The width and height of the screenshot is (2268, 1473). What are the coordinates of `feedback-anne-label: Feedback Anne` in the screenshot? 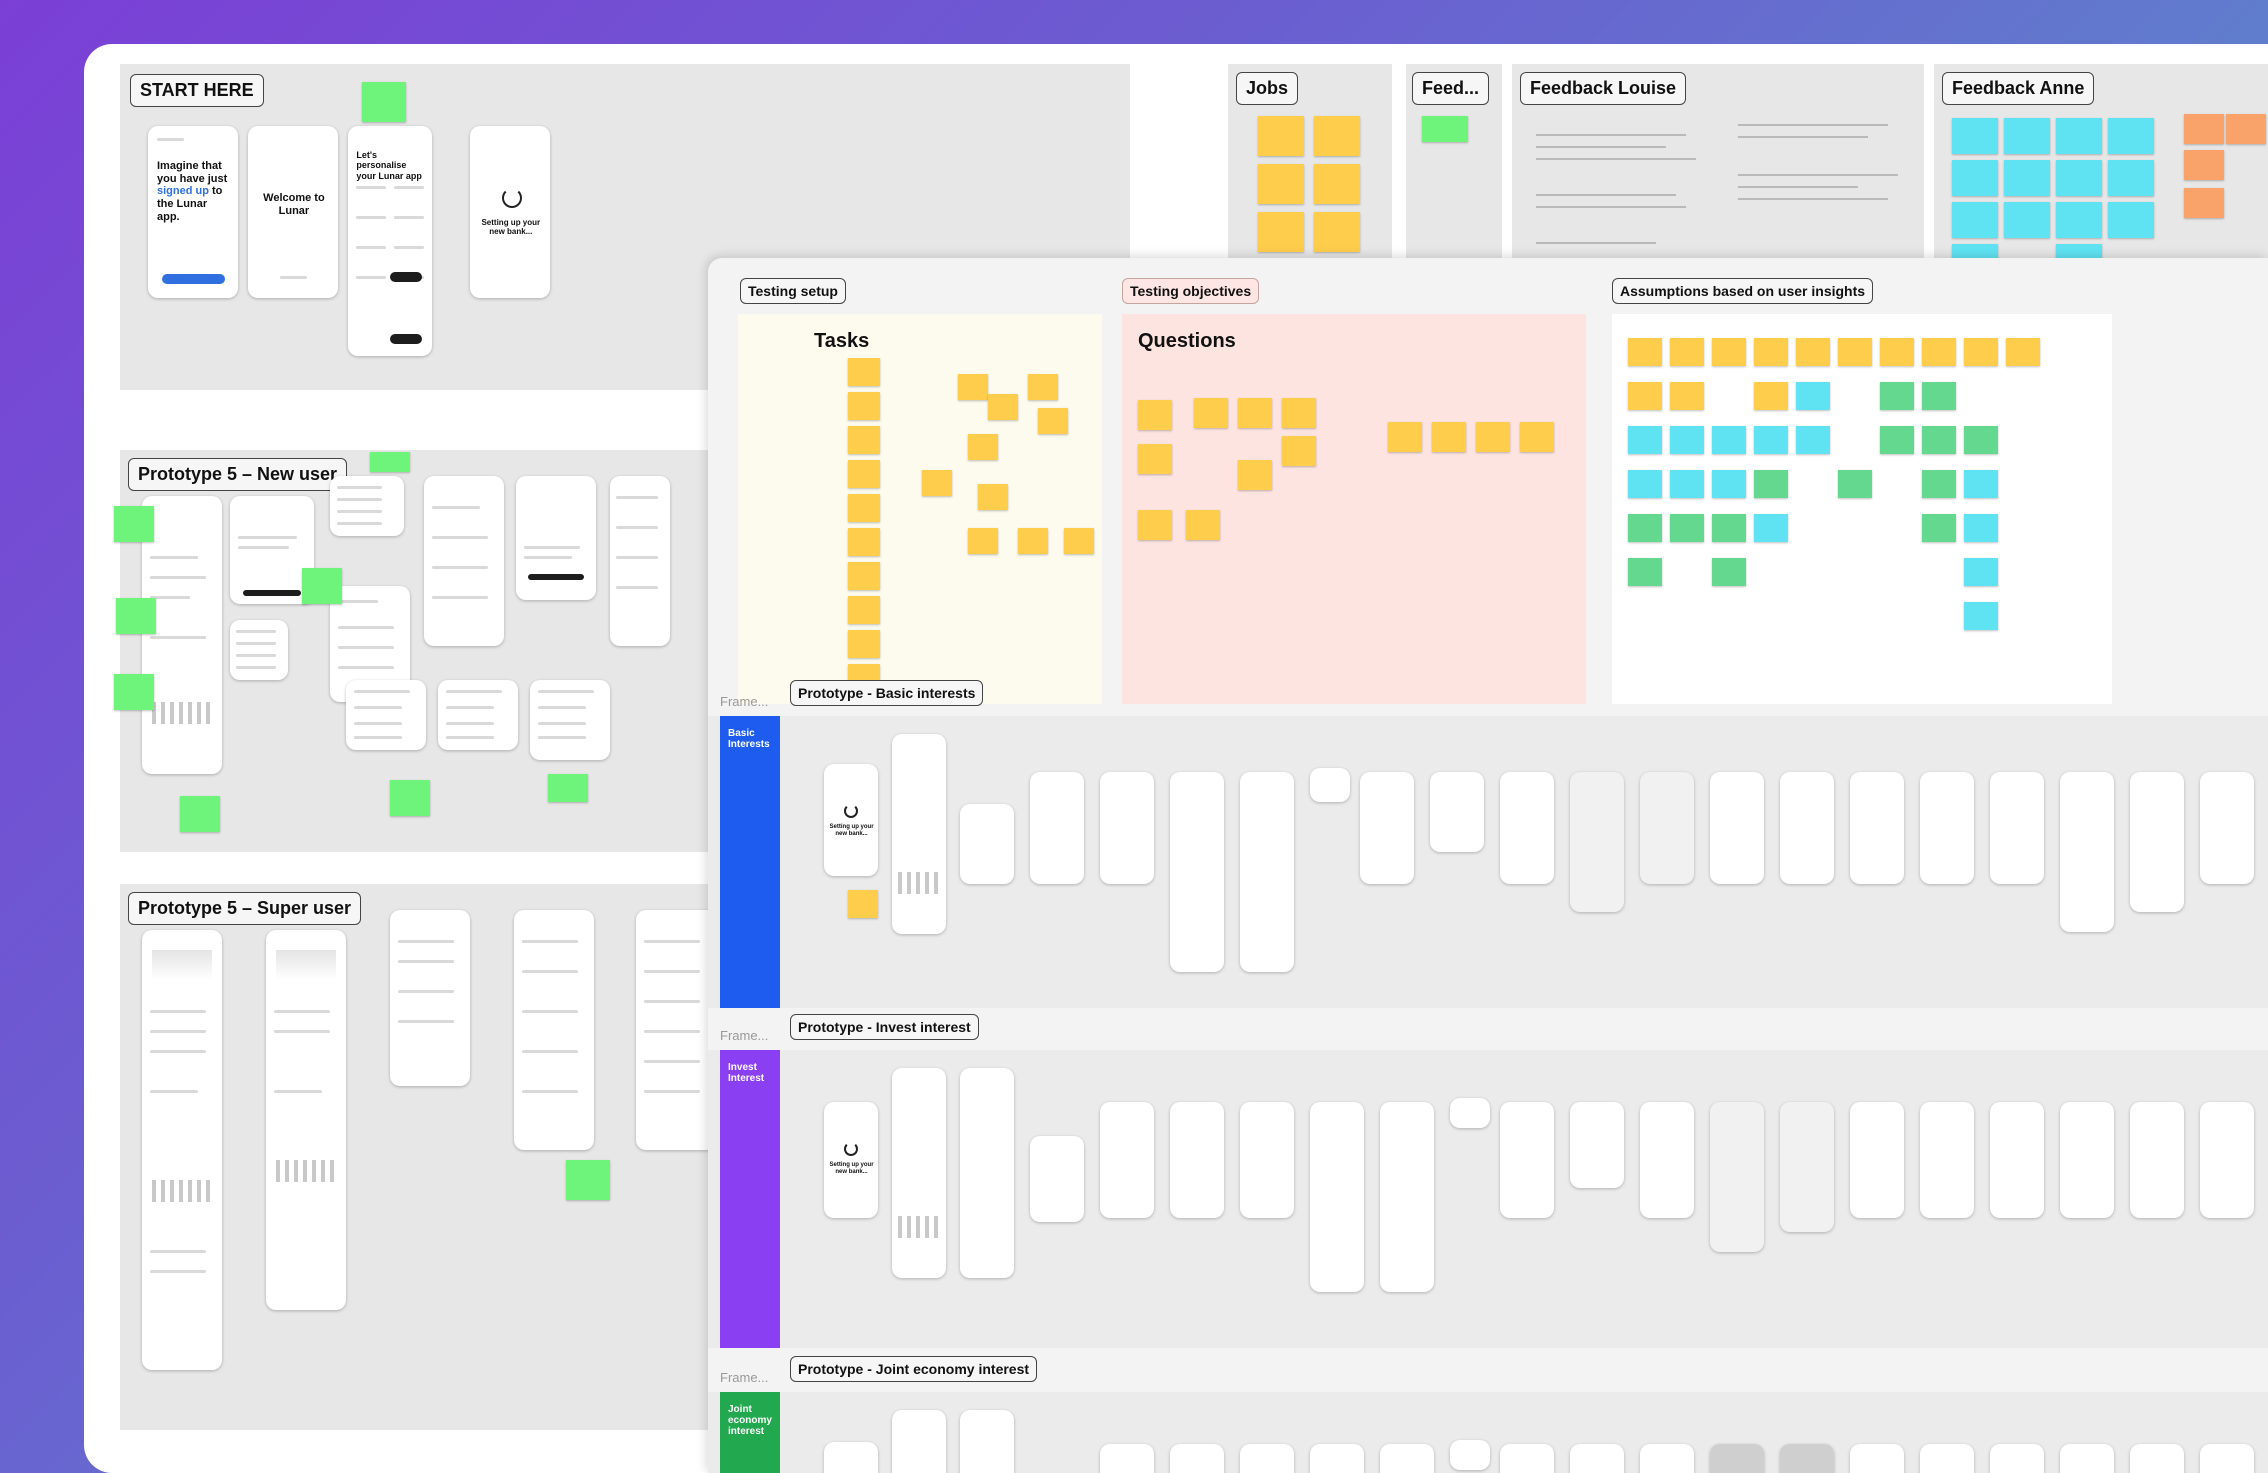 It's located at (2018, 88).